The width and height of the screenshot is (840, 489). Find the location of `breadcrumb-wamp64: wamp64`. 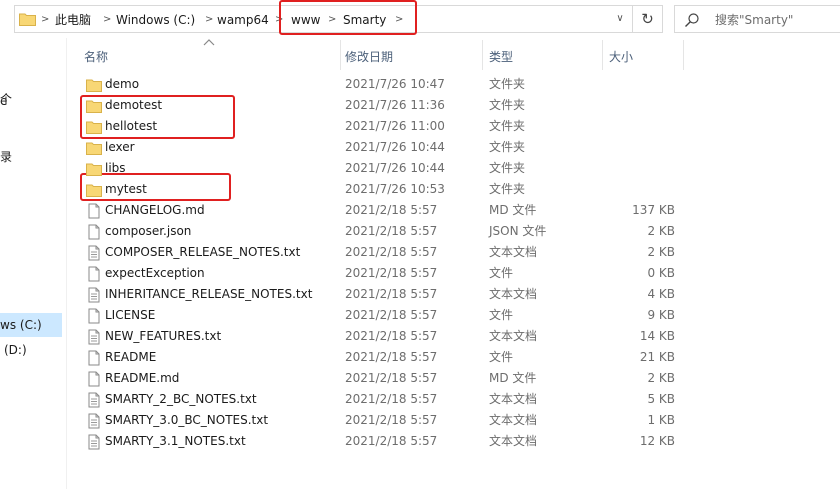

breadcrumb-wamp64: wamp64 is located at coordinates (243, 20).